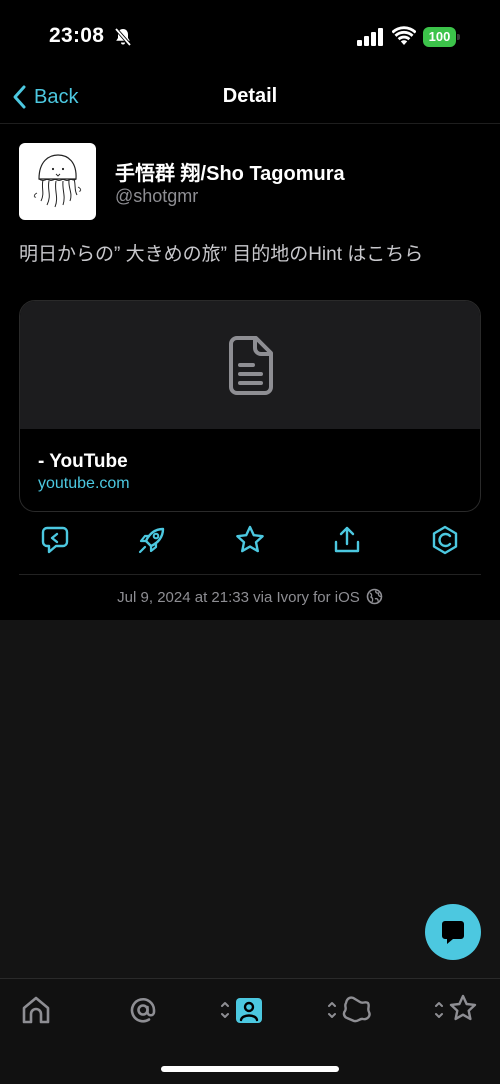 The height and width of the screenshot is (1084, 500). I want to click on post-text: 明日からの” 大きめの旅” 目的地のHint はこちら, so click(221, 254).